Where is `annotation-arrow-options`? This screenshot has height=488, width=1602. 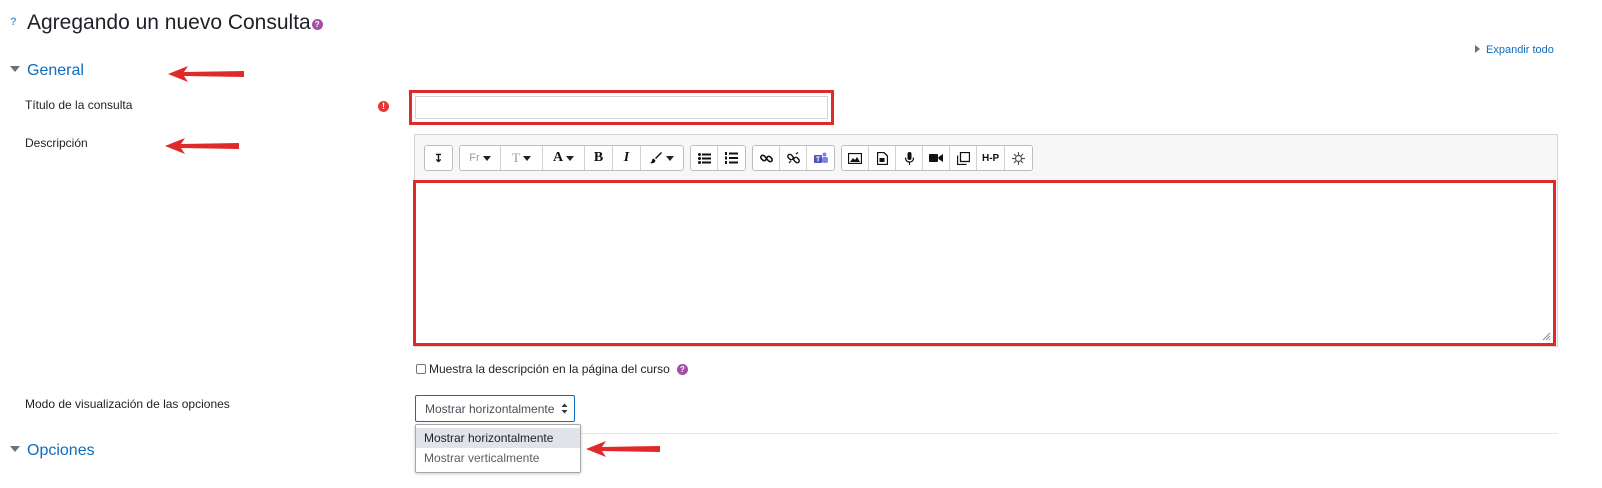 annotation-arrow-options is located at coordinates (623, 449).